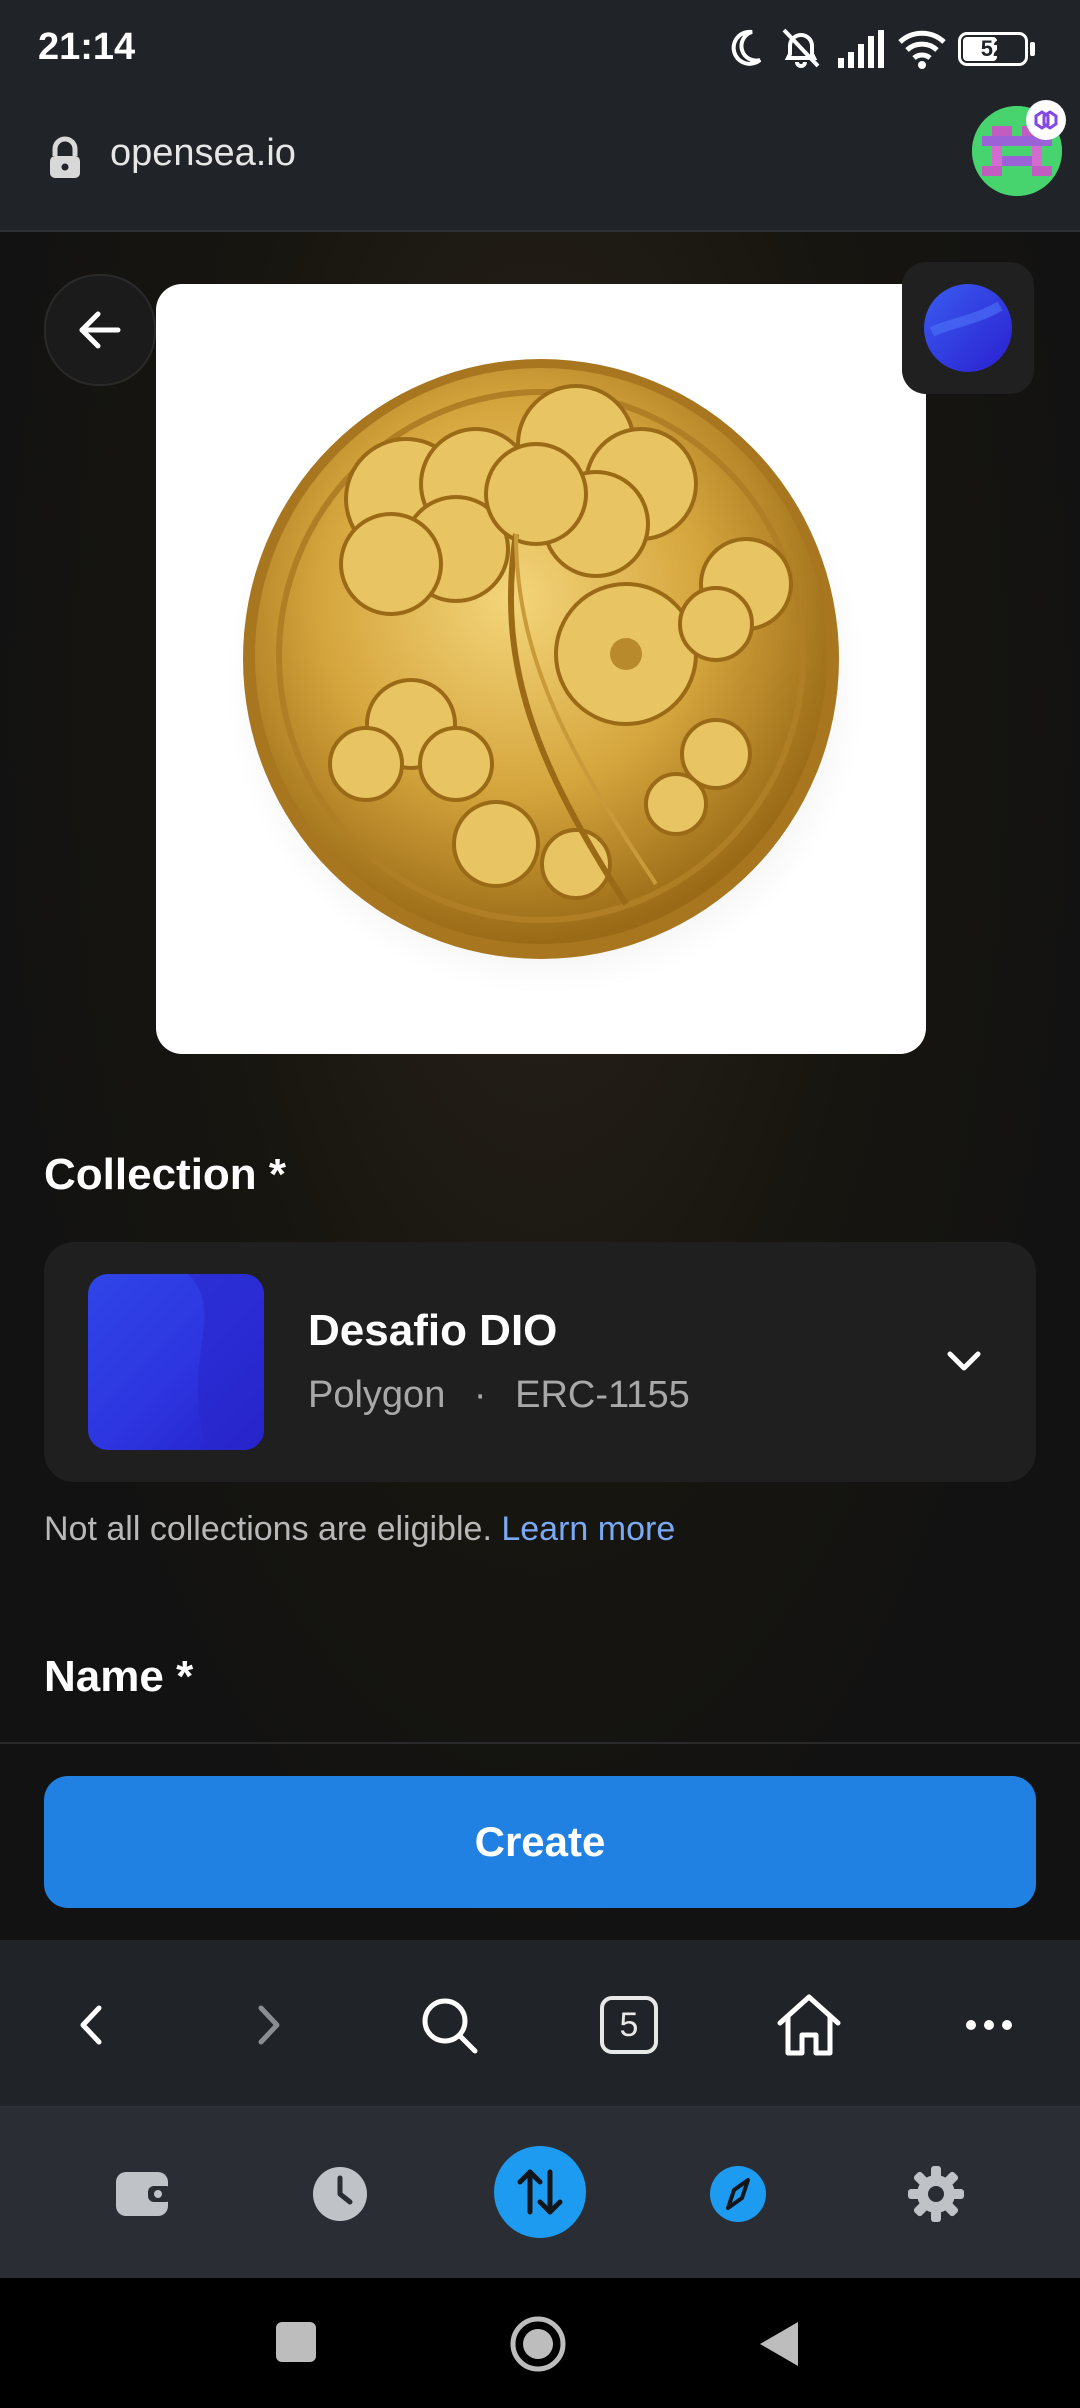 The image size is (1080, 2408). Describe the element at coordinates (540, 1743) in the screenshot. I see `divider` at that location.